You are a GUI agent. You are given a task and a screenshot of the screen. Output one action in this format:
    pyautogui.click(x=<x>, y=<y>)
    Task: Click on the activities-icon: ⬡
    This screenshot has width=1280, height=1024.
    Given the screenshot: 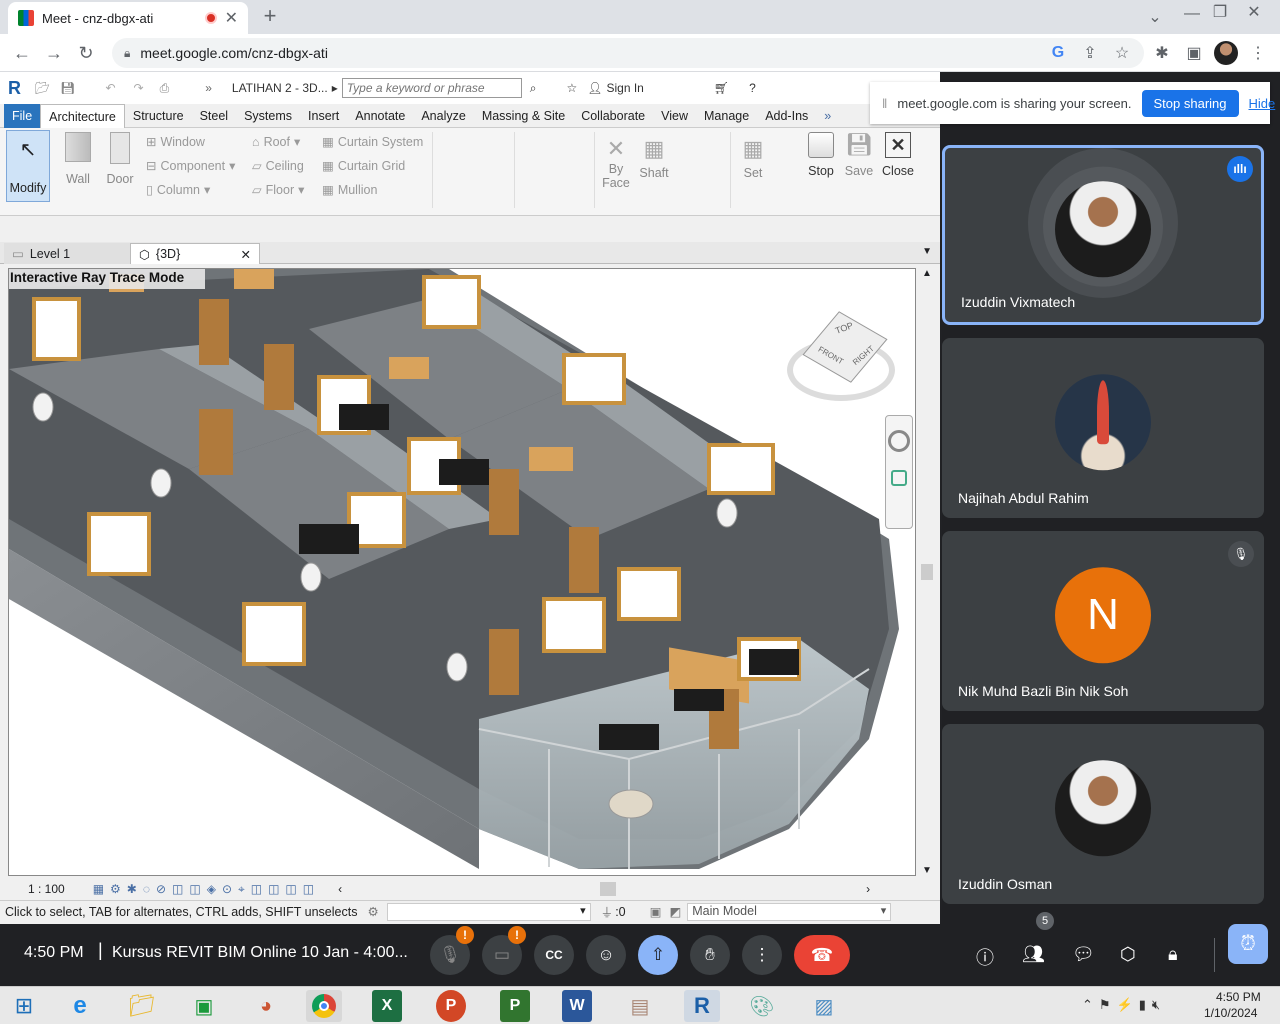 What is the action you would take?
    pyautogui.click(x=1128, y=954)
    